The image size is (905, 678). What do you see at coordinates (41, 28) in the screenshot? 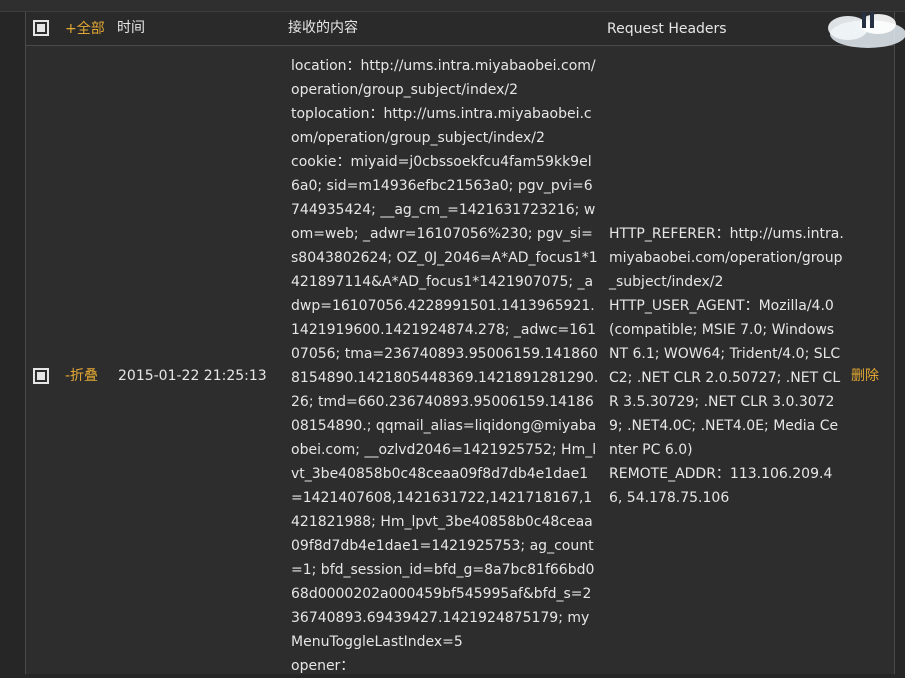
I see `select-all-checkbox` at bounding box center [41, 28].